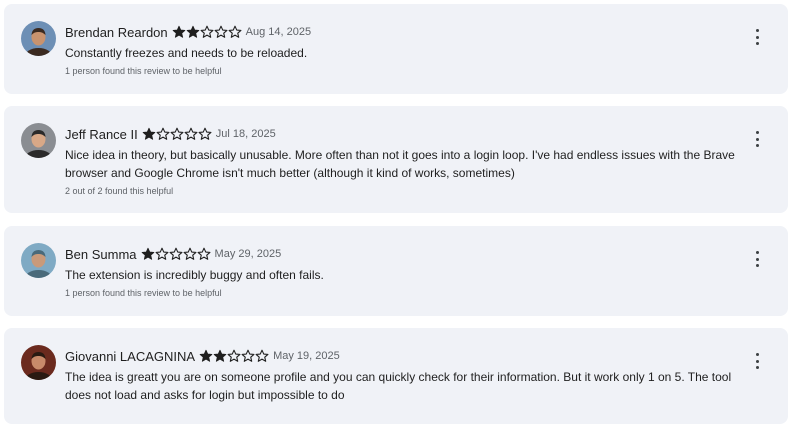 This screenshot has height=432, width=792. I want to click on review-header: Ben Summa May 29, 2025, so click(173, 254).